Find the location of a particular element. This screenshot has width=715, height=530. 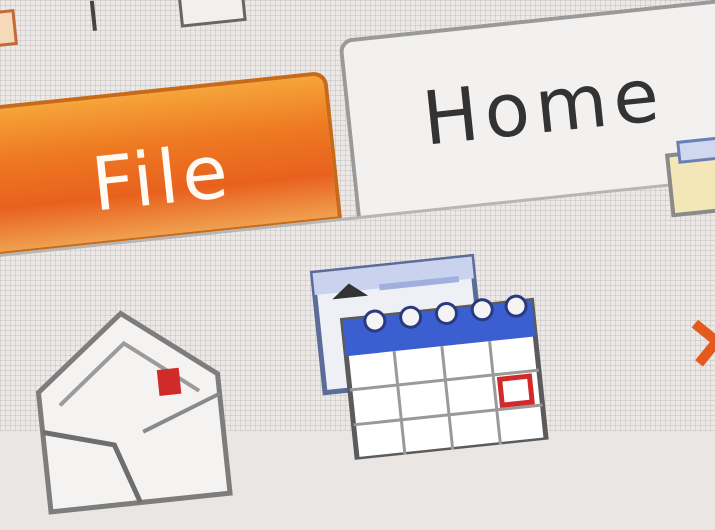

app-icon is located at coordinates (9, 29).